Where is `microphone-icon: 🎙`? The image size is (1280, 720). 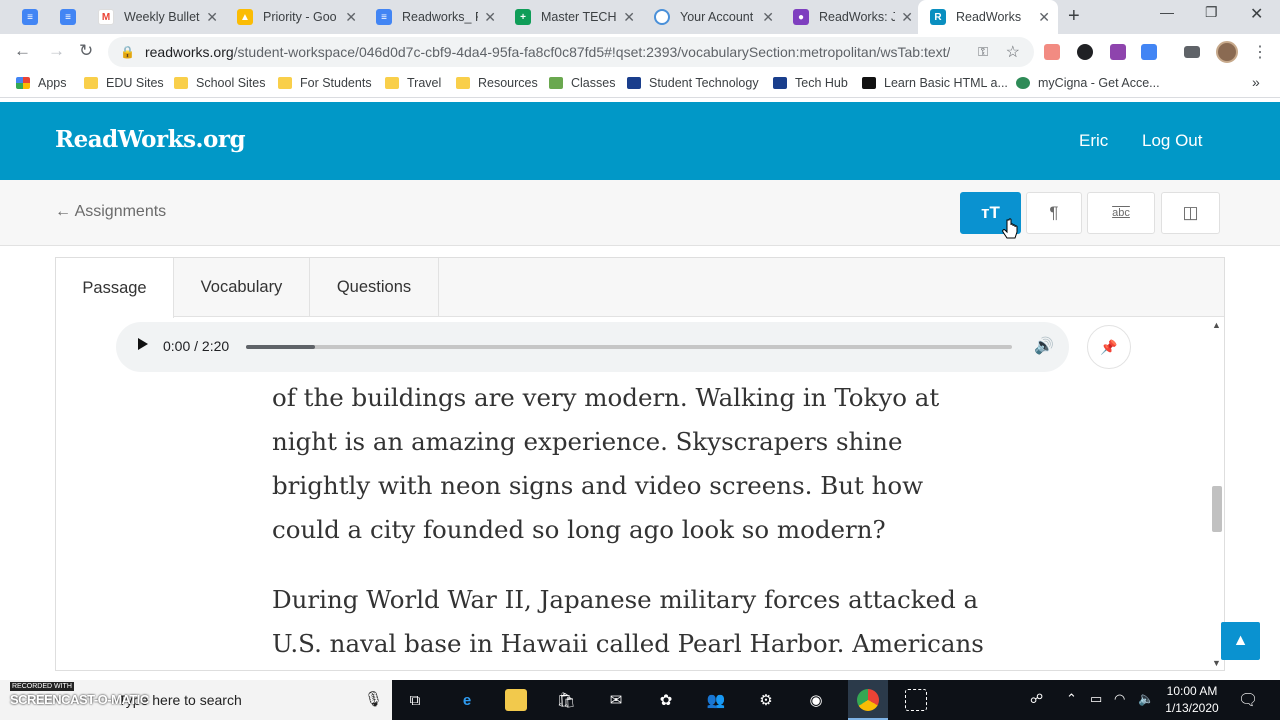 microphone-icon: 🎙 is located at coordinates (373, 699).